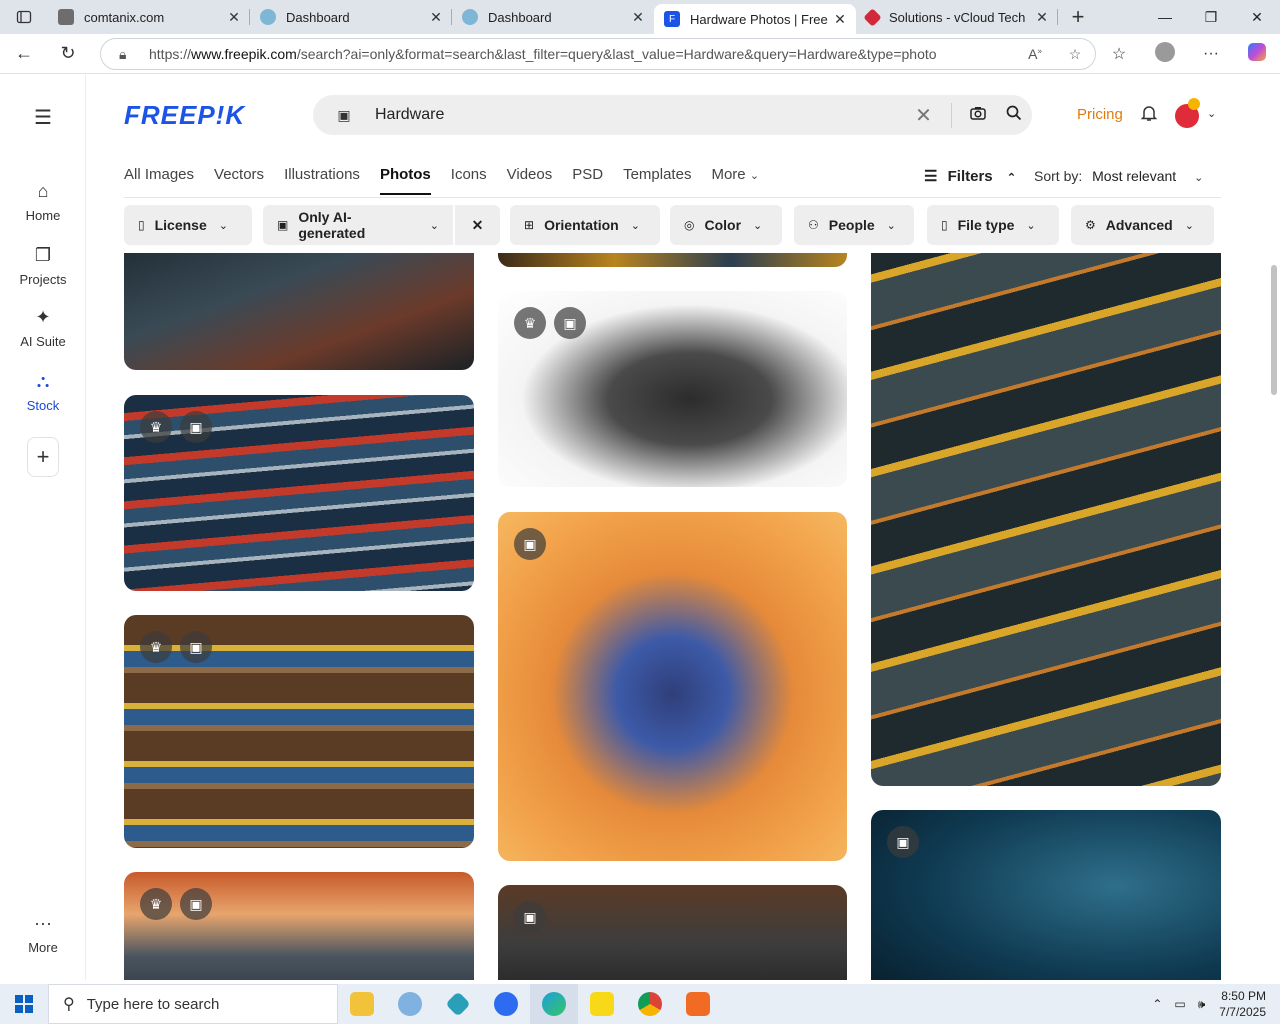  Describe the element at coordinates (1142, 225) in the screenshot. I see `advanced-filter: ⚙ Advanced ⌄` at that location.